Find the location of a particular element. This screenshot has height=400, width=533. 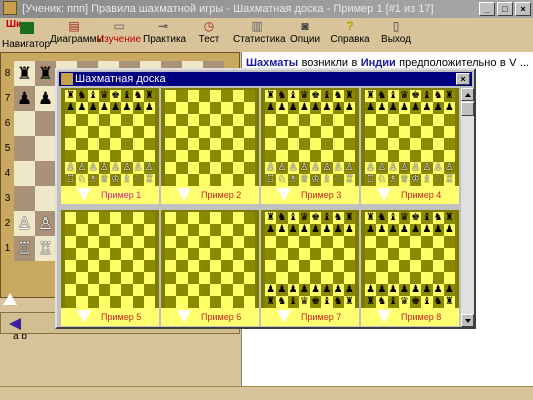

example-board: ♜ ♞ ♝ ♛ ♚ ♝ ♞ ♜ ♟ ♟ ♟ ♟ ♟ ♟ ♟ ♟ ♙ ♙ ♙ ♙ ♙ ♙ ♙ ♙ ♖ ♘ ♗ ♕ ♔ ♗ ♘ ♖ Пример 4 is located at coordinates (410, 146).